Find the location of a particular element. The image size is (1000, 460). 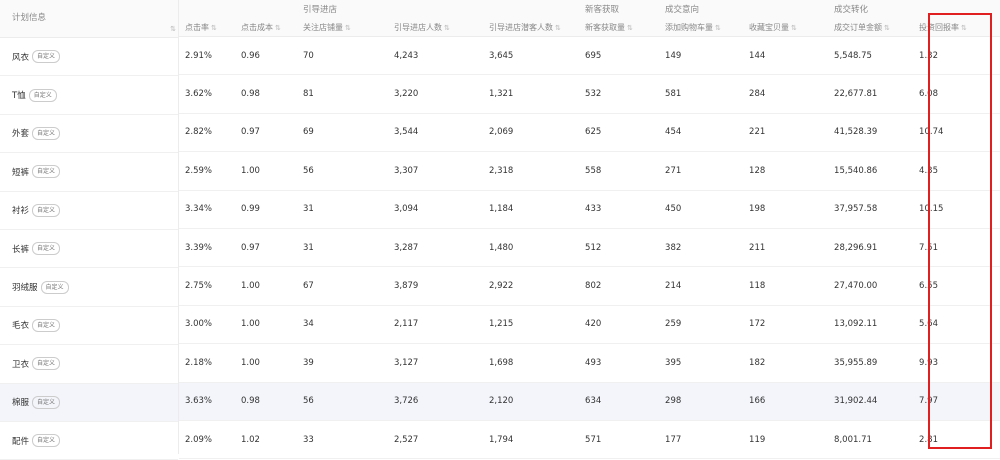

table-cell: 2,527 is located at coordinates (435, 440).